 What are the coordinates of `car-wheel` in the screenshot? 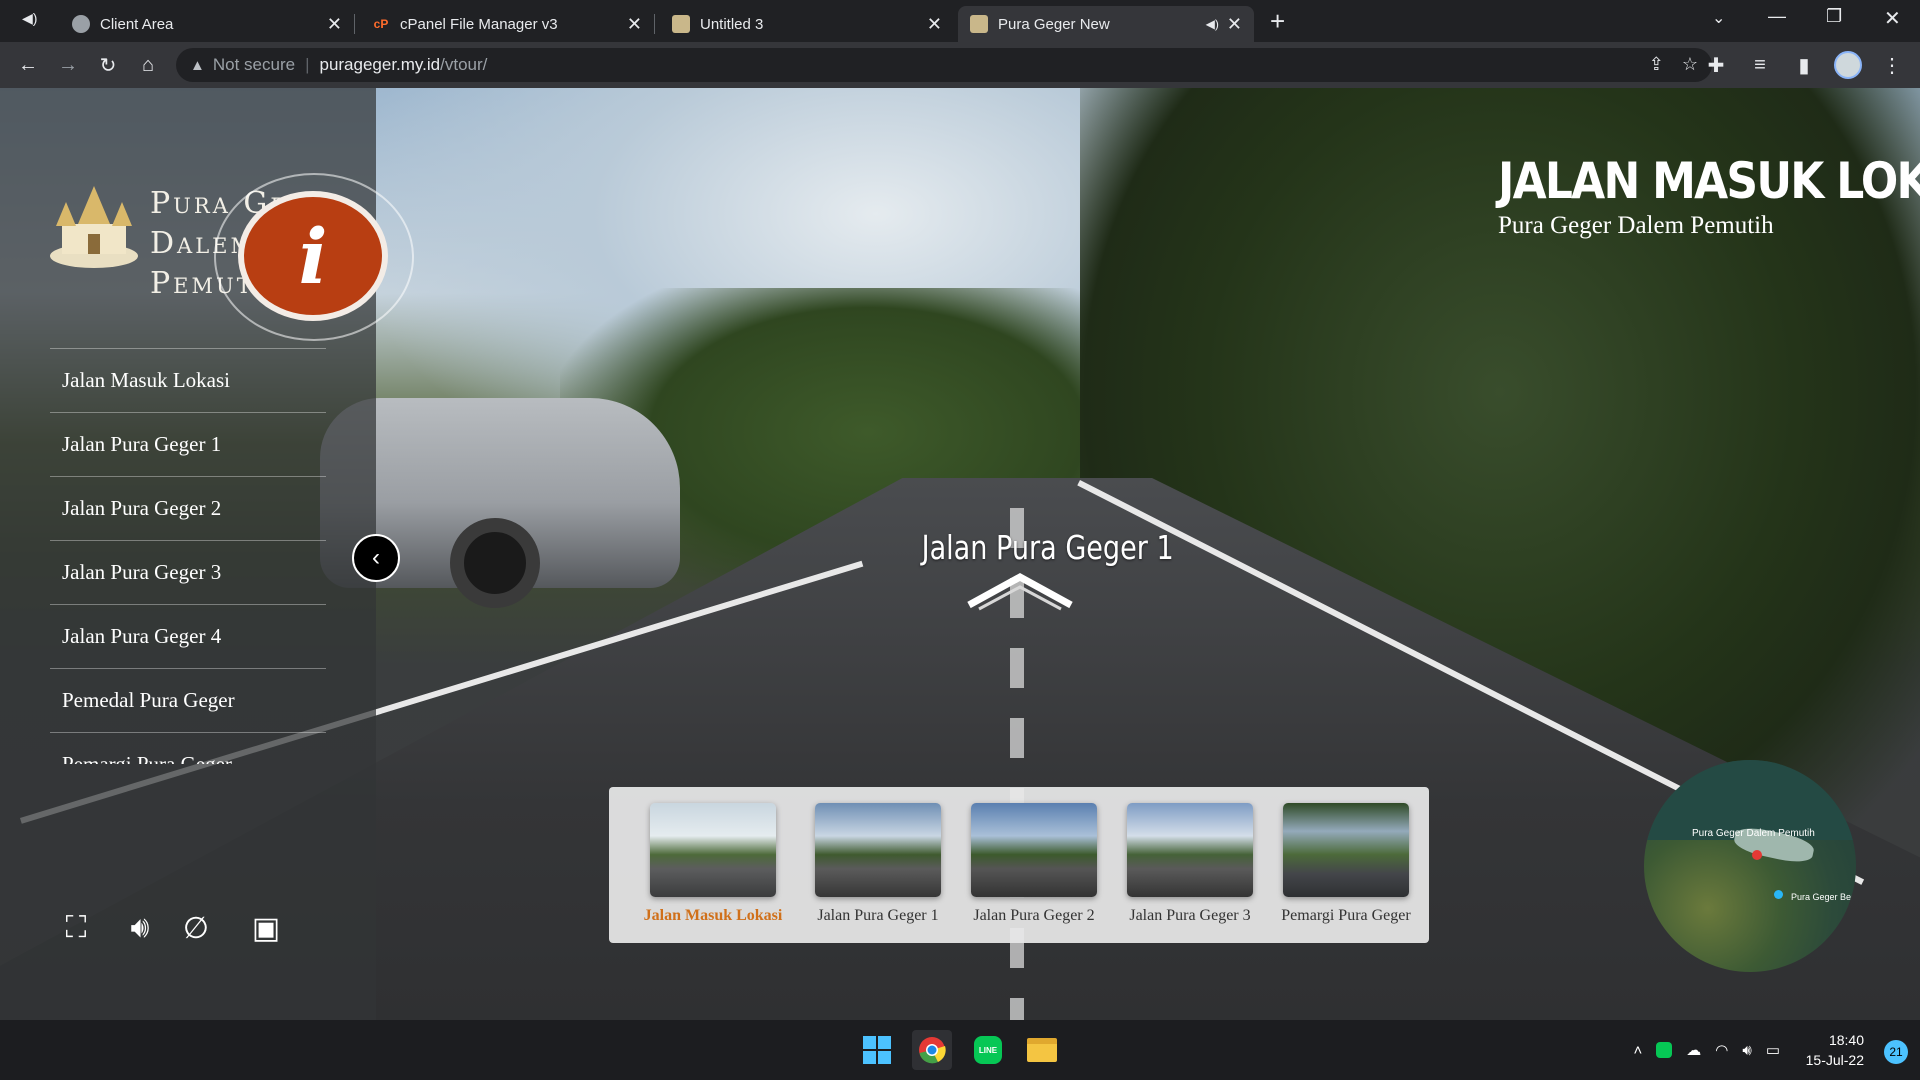 It's located at (495, 563).